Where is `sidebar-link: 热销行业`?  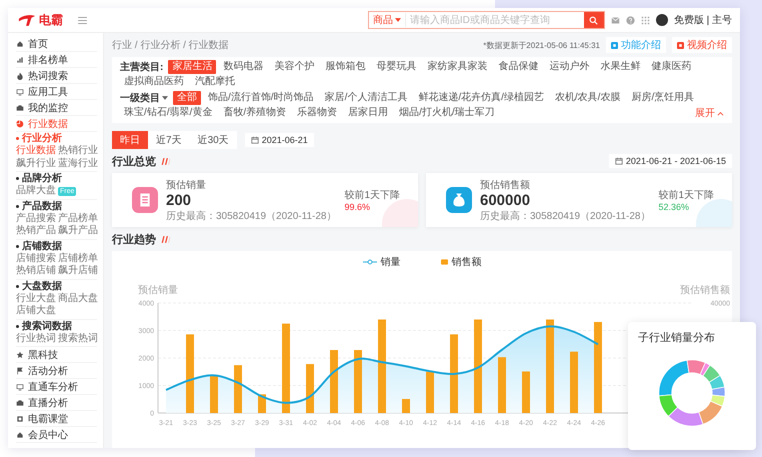 sidebar-link: 热销行业 is located at coordinates (78, 151).